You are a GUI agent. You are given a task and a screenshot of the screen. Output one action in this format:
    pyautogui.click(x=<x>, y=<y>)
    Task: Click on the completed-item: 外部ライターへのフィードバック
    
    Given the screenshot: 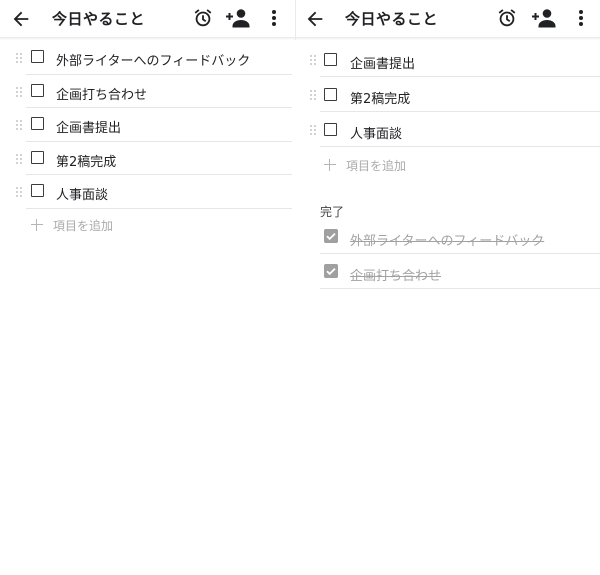 What is the action you would take?
    pyautogui.click(x=448, y=236)
    